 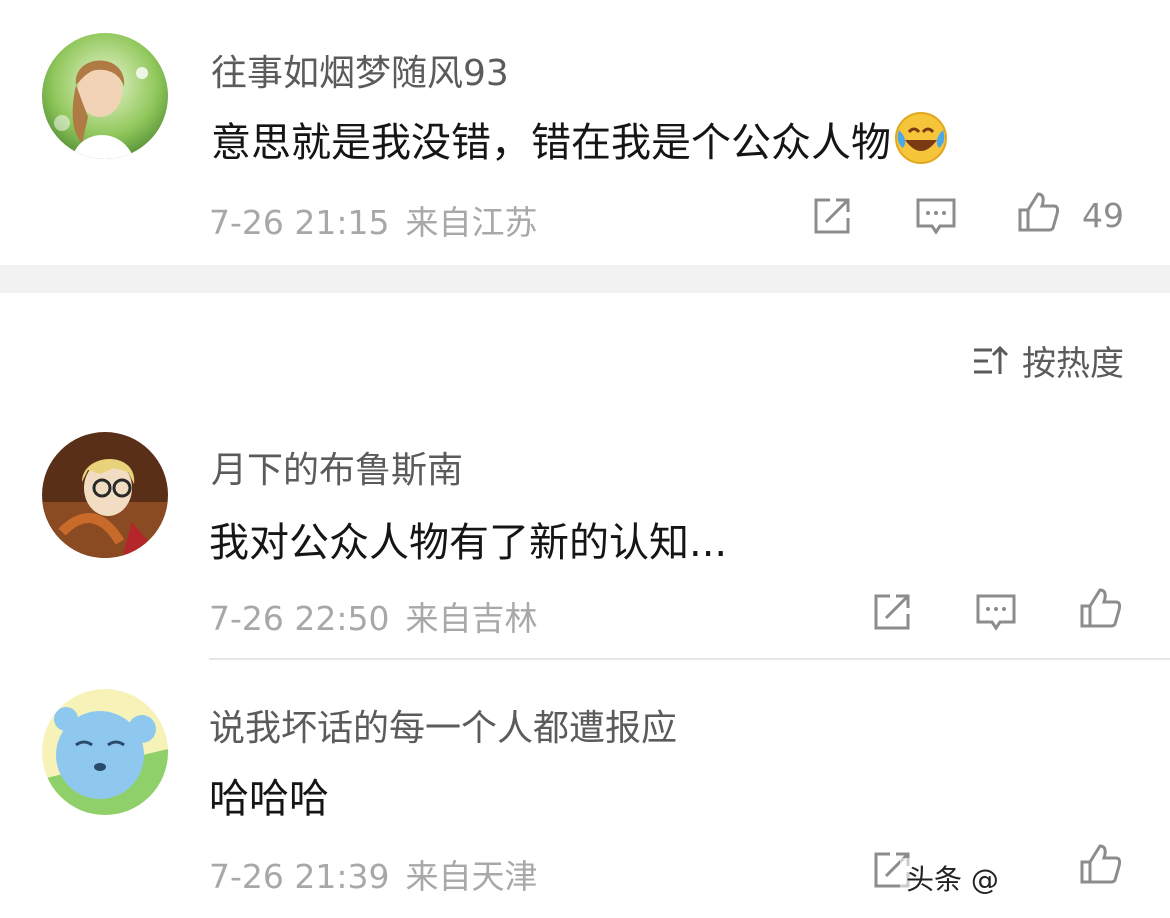 I want to click on section-divider, so click(x=585, y=279).